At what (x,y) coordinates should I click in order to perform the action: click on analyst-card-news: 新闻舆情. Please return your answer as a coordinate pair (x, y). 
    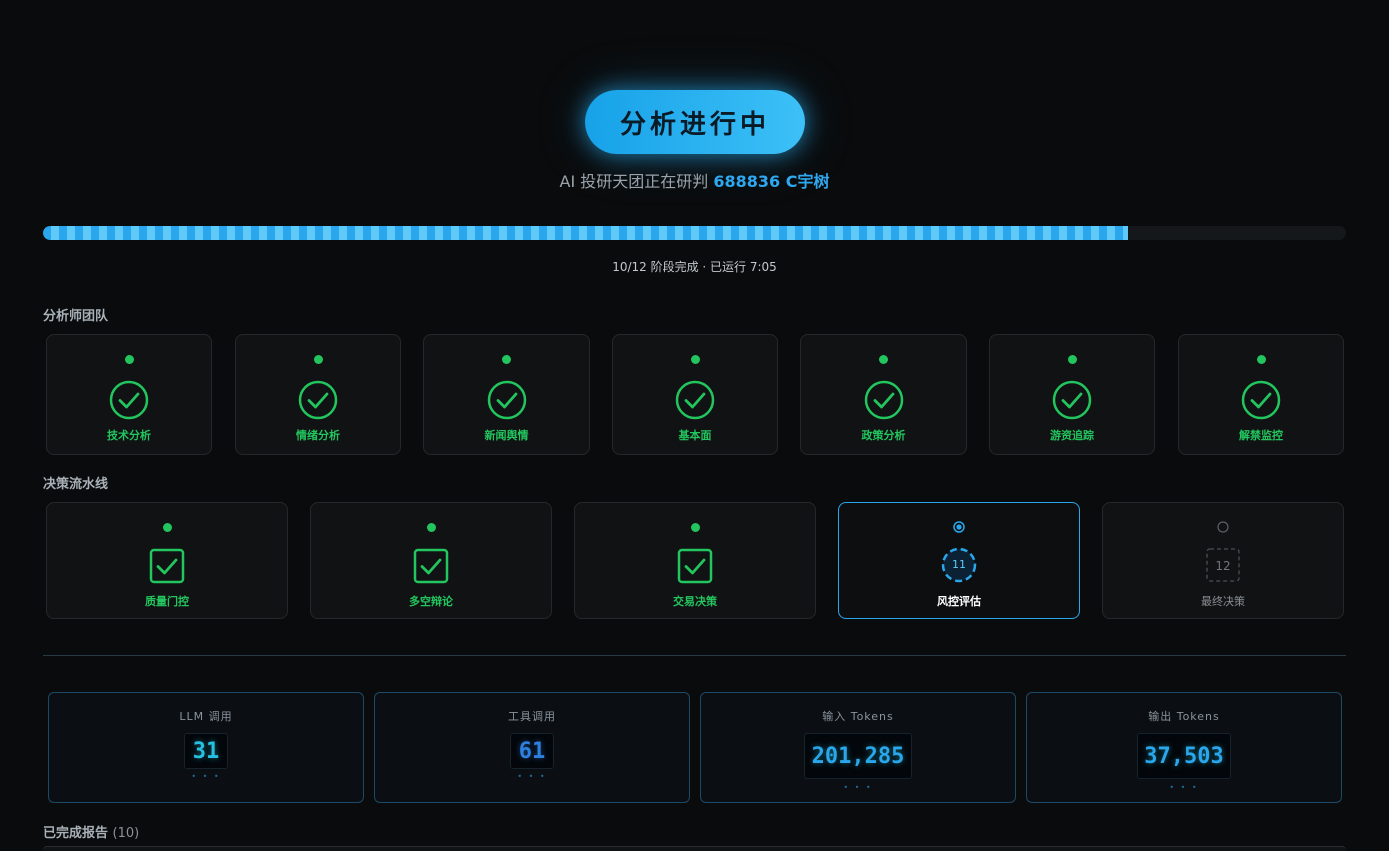
    Looking at the image, I should click on (506, 394).